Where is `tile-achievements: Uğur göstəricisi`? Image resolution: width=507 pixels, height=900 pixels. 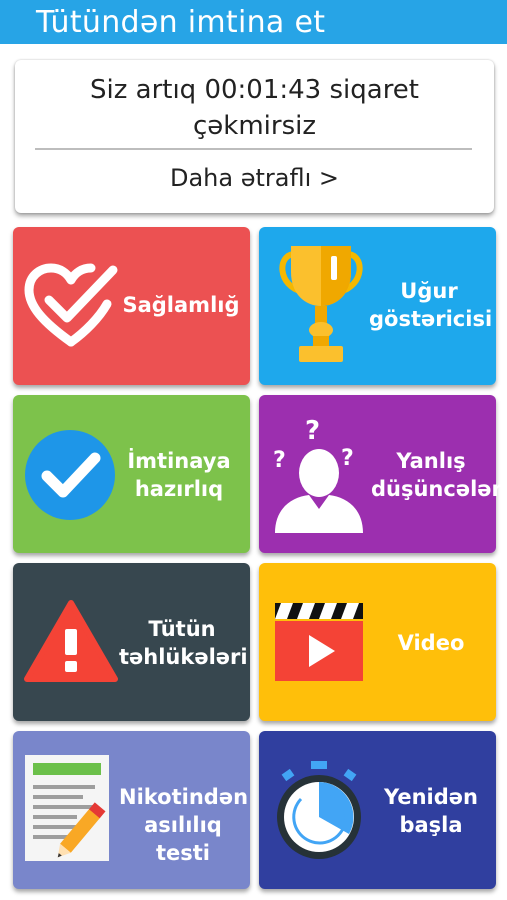
tile-achievements: Uğur göstəricisi is located at coordinates (377, 306).